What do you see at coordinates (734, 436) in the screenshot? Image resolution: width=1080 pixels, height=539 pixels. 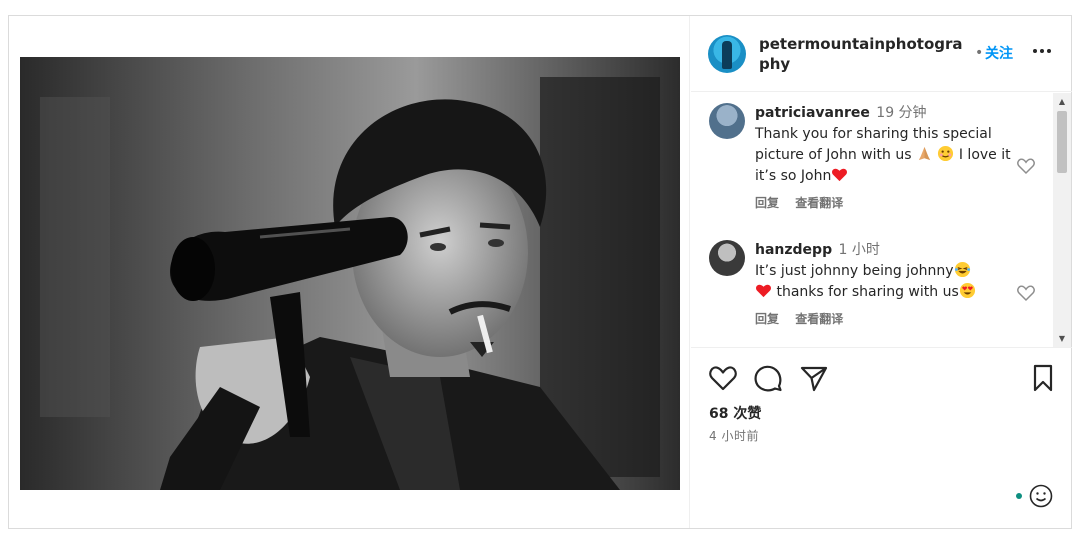 I see `post-timestamp: 4 小时前` at bounding box center [734, 436].